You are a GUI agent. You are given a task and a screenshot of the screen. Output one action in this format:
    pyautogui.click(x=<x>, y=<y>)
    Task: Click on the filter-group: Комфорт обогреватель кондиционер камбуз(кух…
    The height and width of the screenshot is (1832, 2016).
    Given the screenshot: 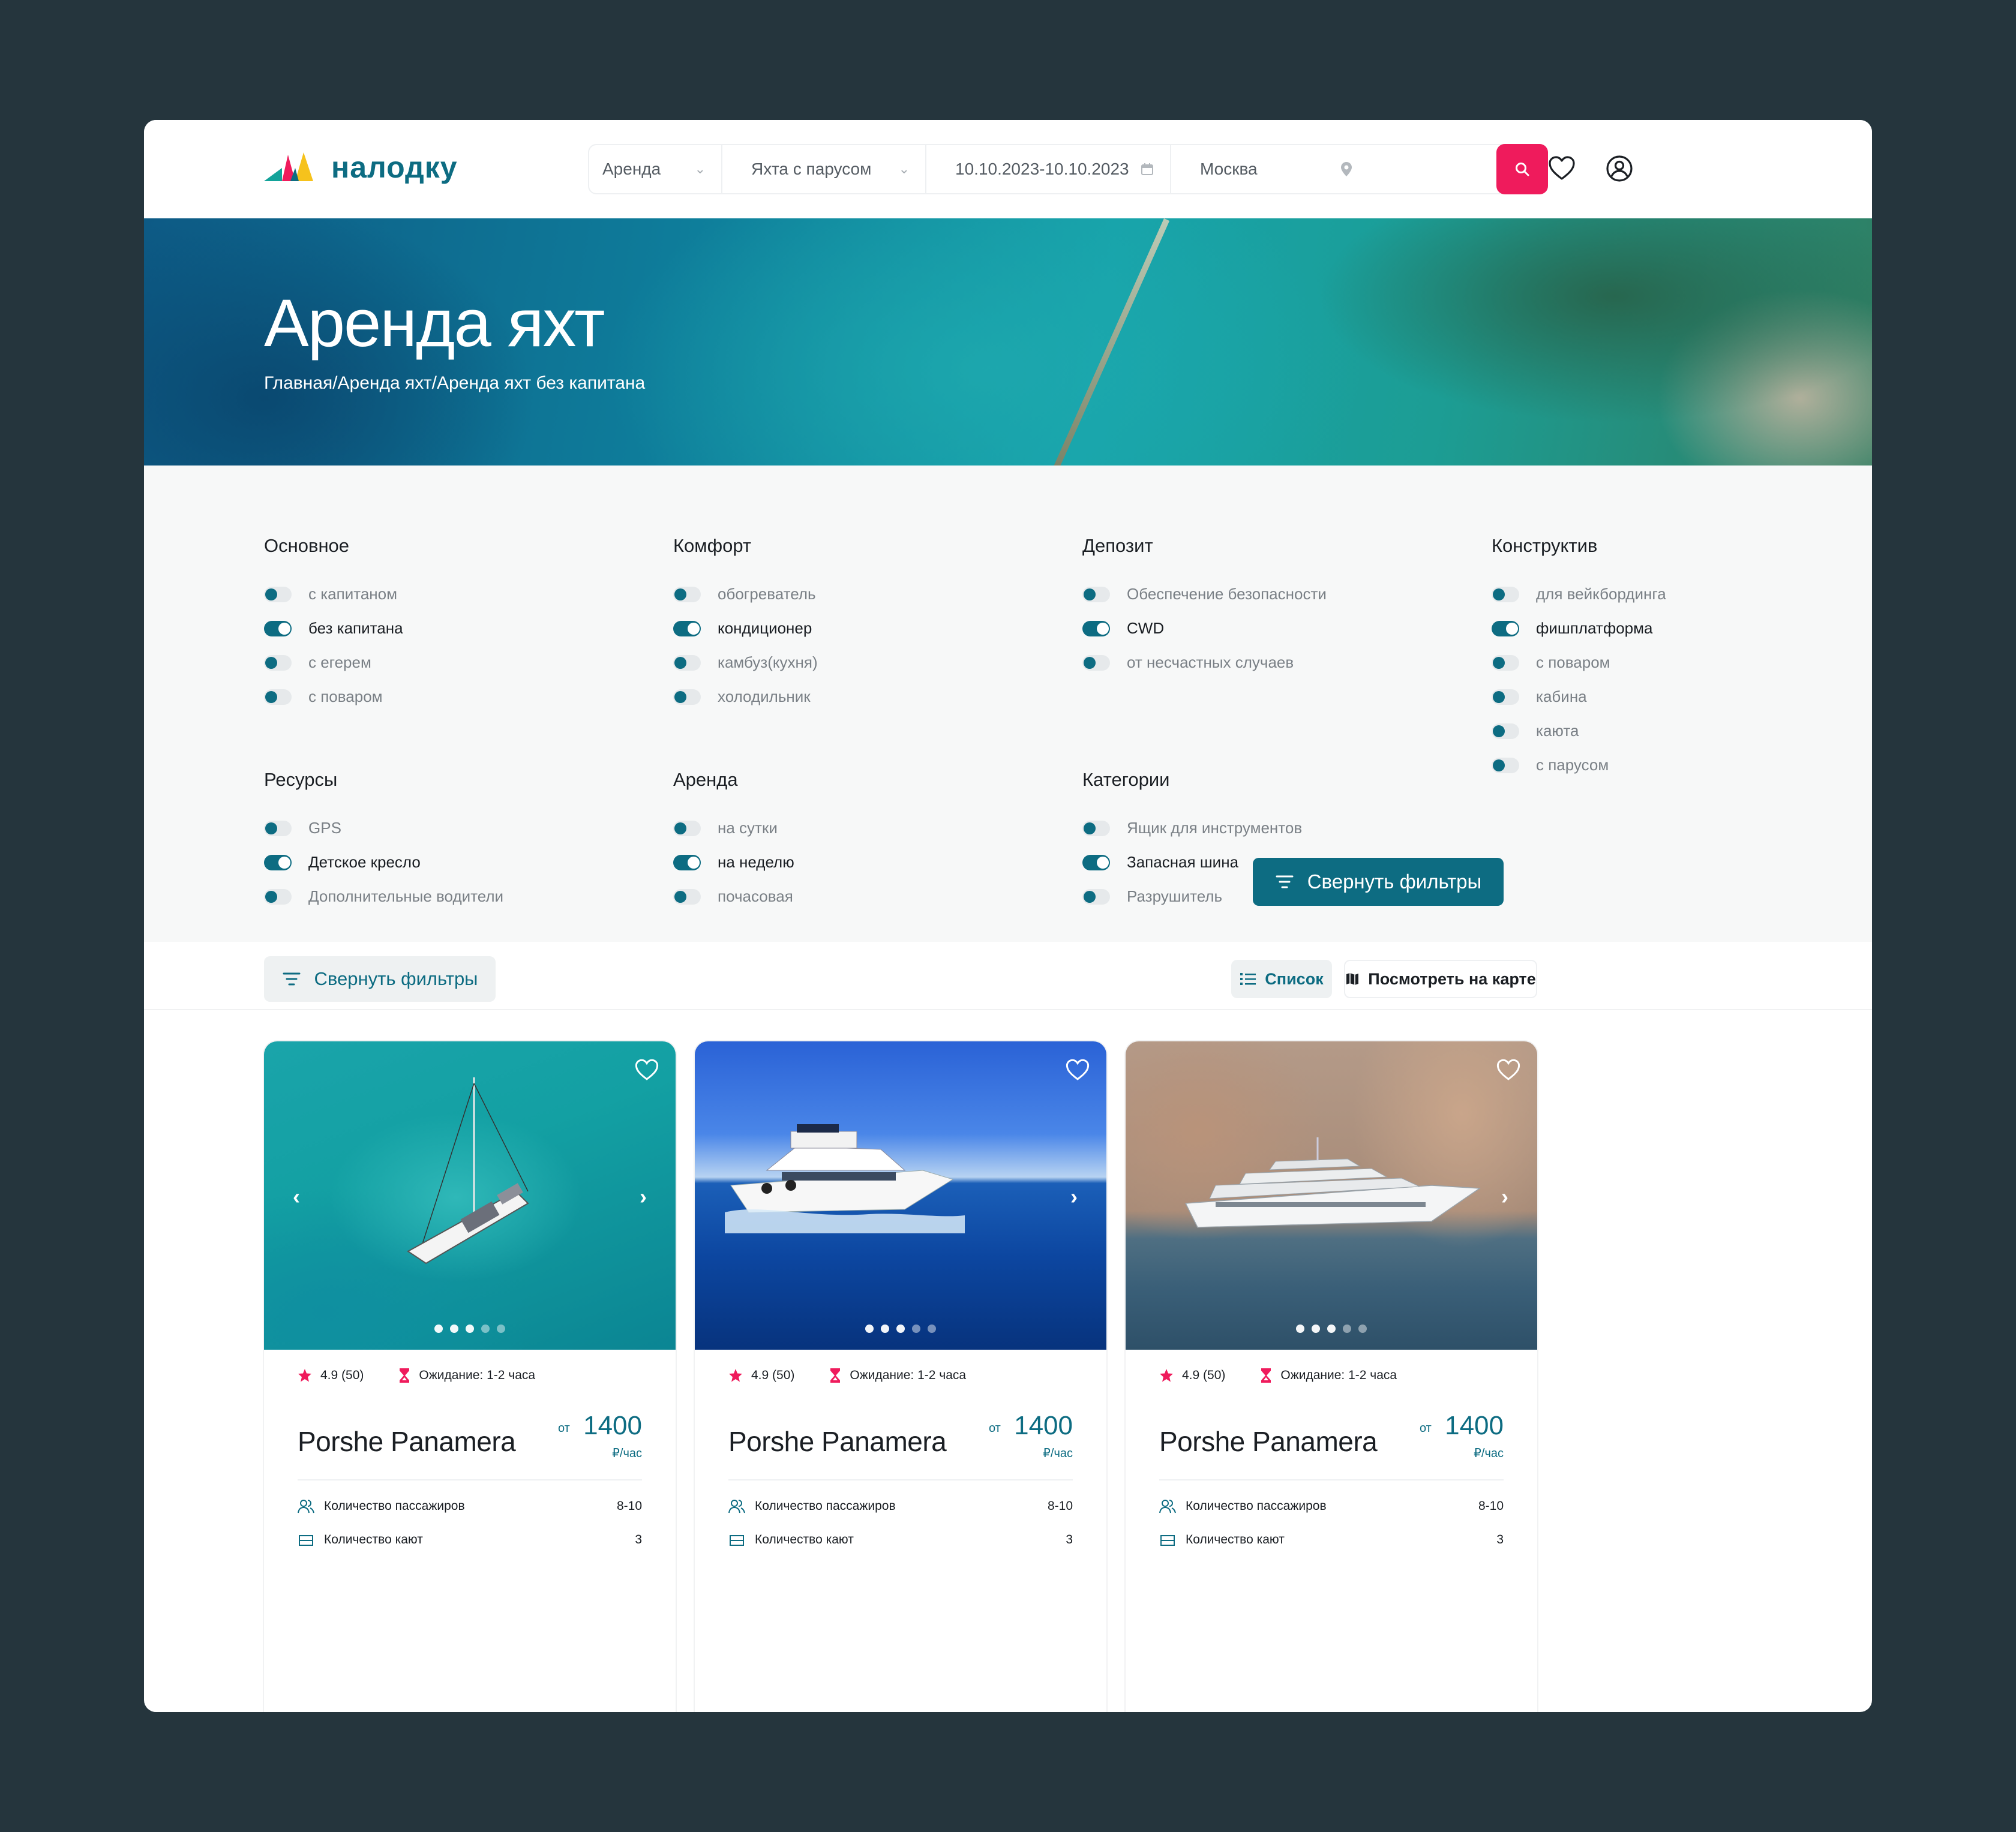 What is the action you would take?
    pyautogui.click(x=745, y=624)
    